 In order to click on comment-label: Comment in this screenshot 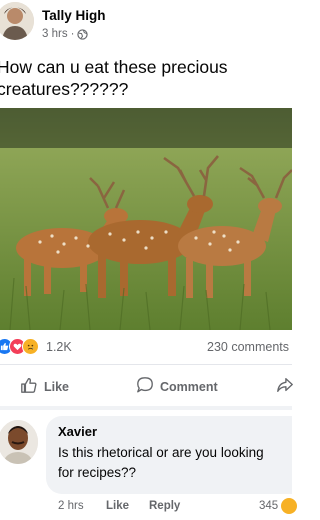, I will do `click(189, 386)`.